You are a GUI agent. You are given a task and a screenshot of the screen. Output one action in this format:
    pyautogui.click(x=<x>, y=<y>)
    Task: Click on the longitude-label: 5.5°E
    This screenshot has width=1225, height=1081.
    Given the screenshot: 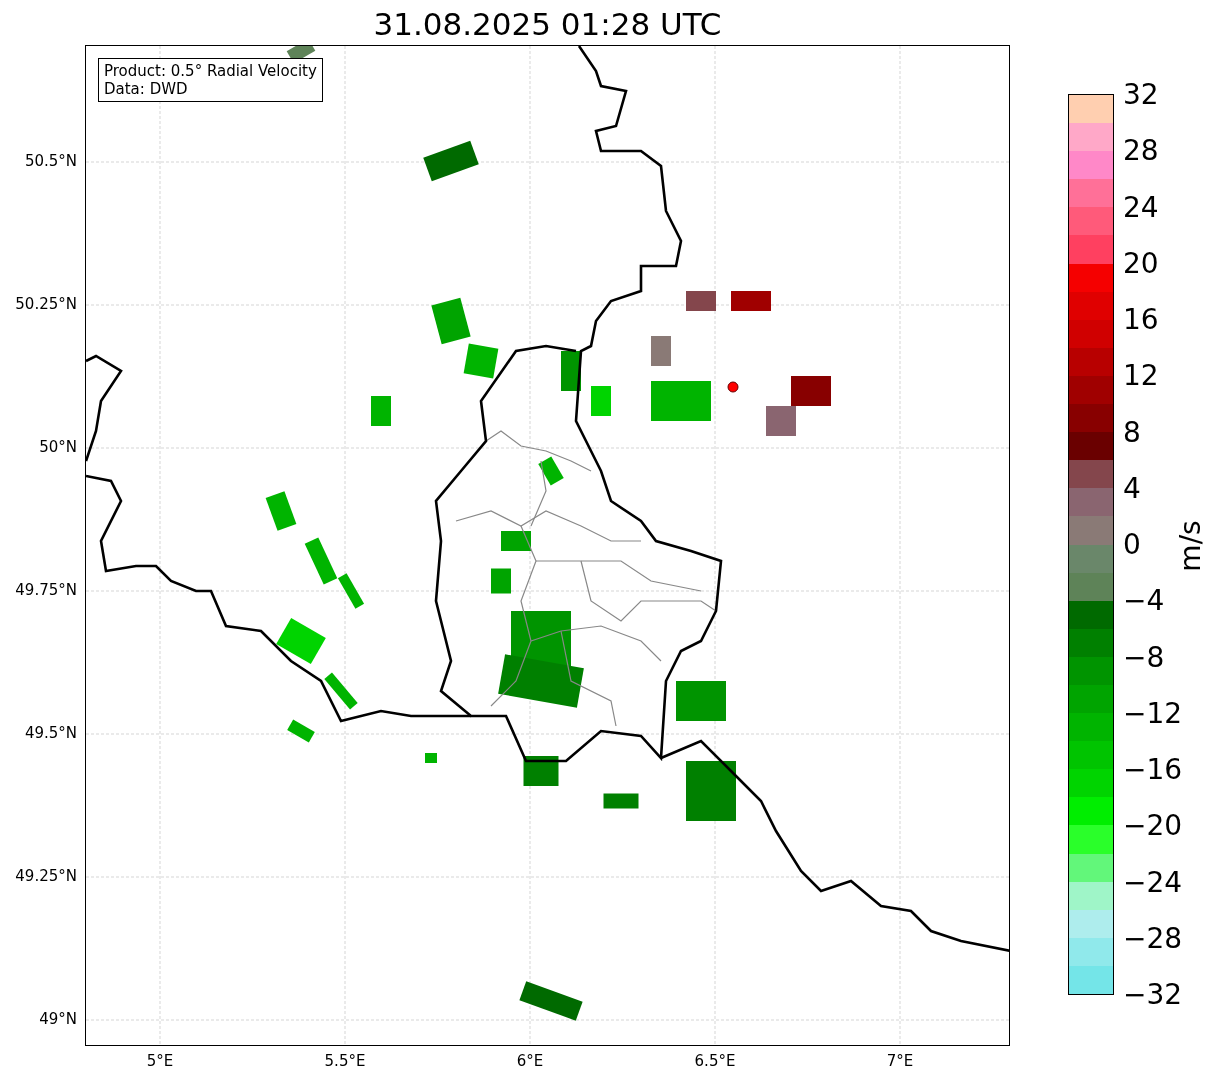 What is the action you would take?
    pyautogui.click(x=345, y=1061)
    